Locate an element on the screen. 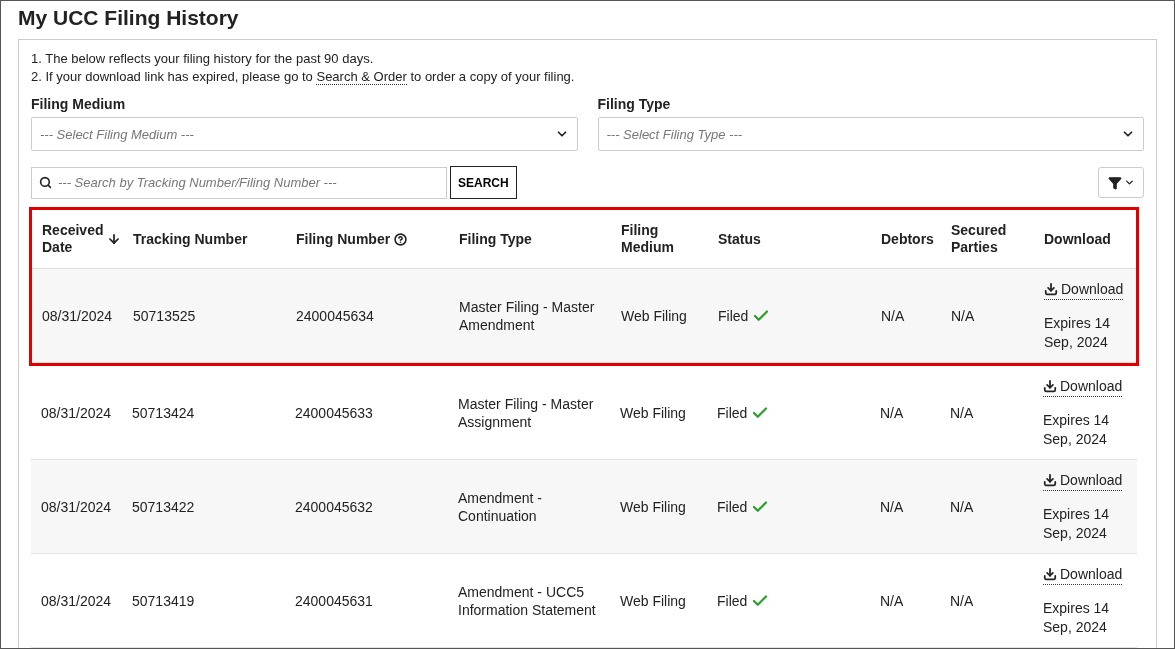 The height and width of the screenshot is (649, 1175). table-cell: 50713525 is located at coordinates (164, 315).